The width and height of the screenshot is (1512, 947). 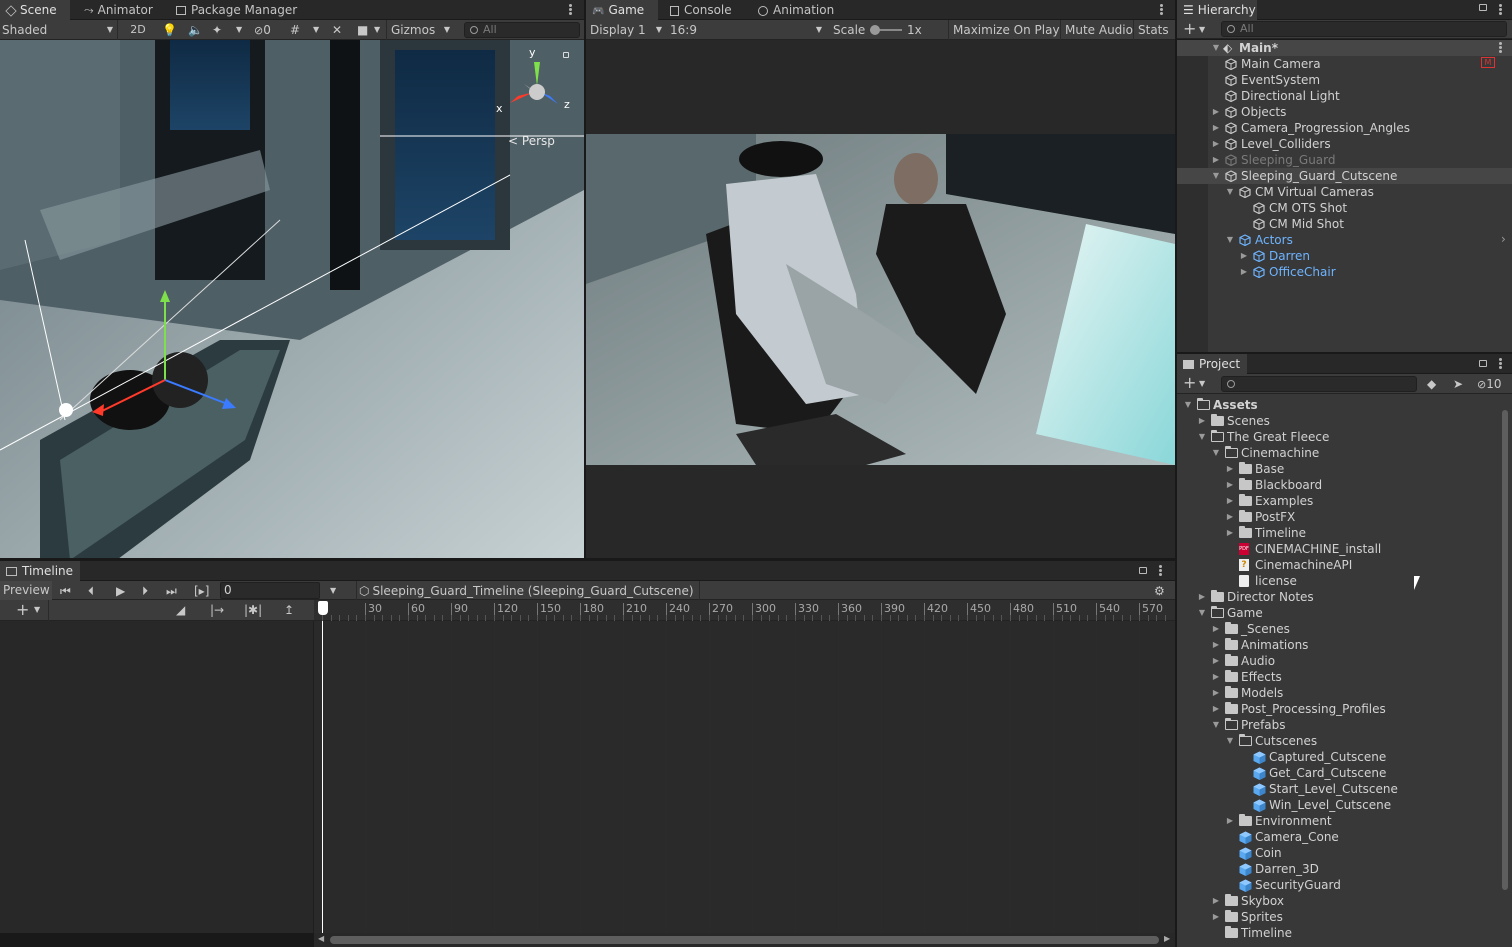 I want to click on project-item: Start_Level_Cutscene, so click(x=1344, y=789).